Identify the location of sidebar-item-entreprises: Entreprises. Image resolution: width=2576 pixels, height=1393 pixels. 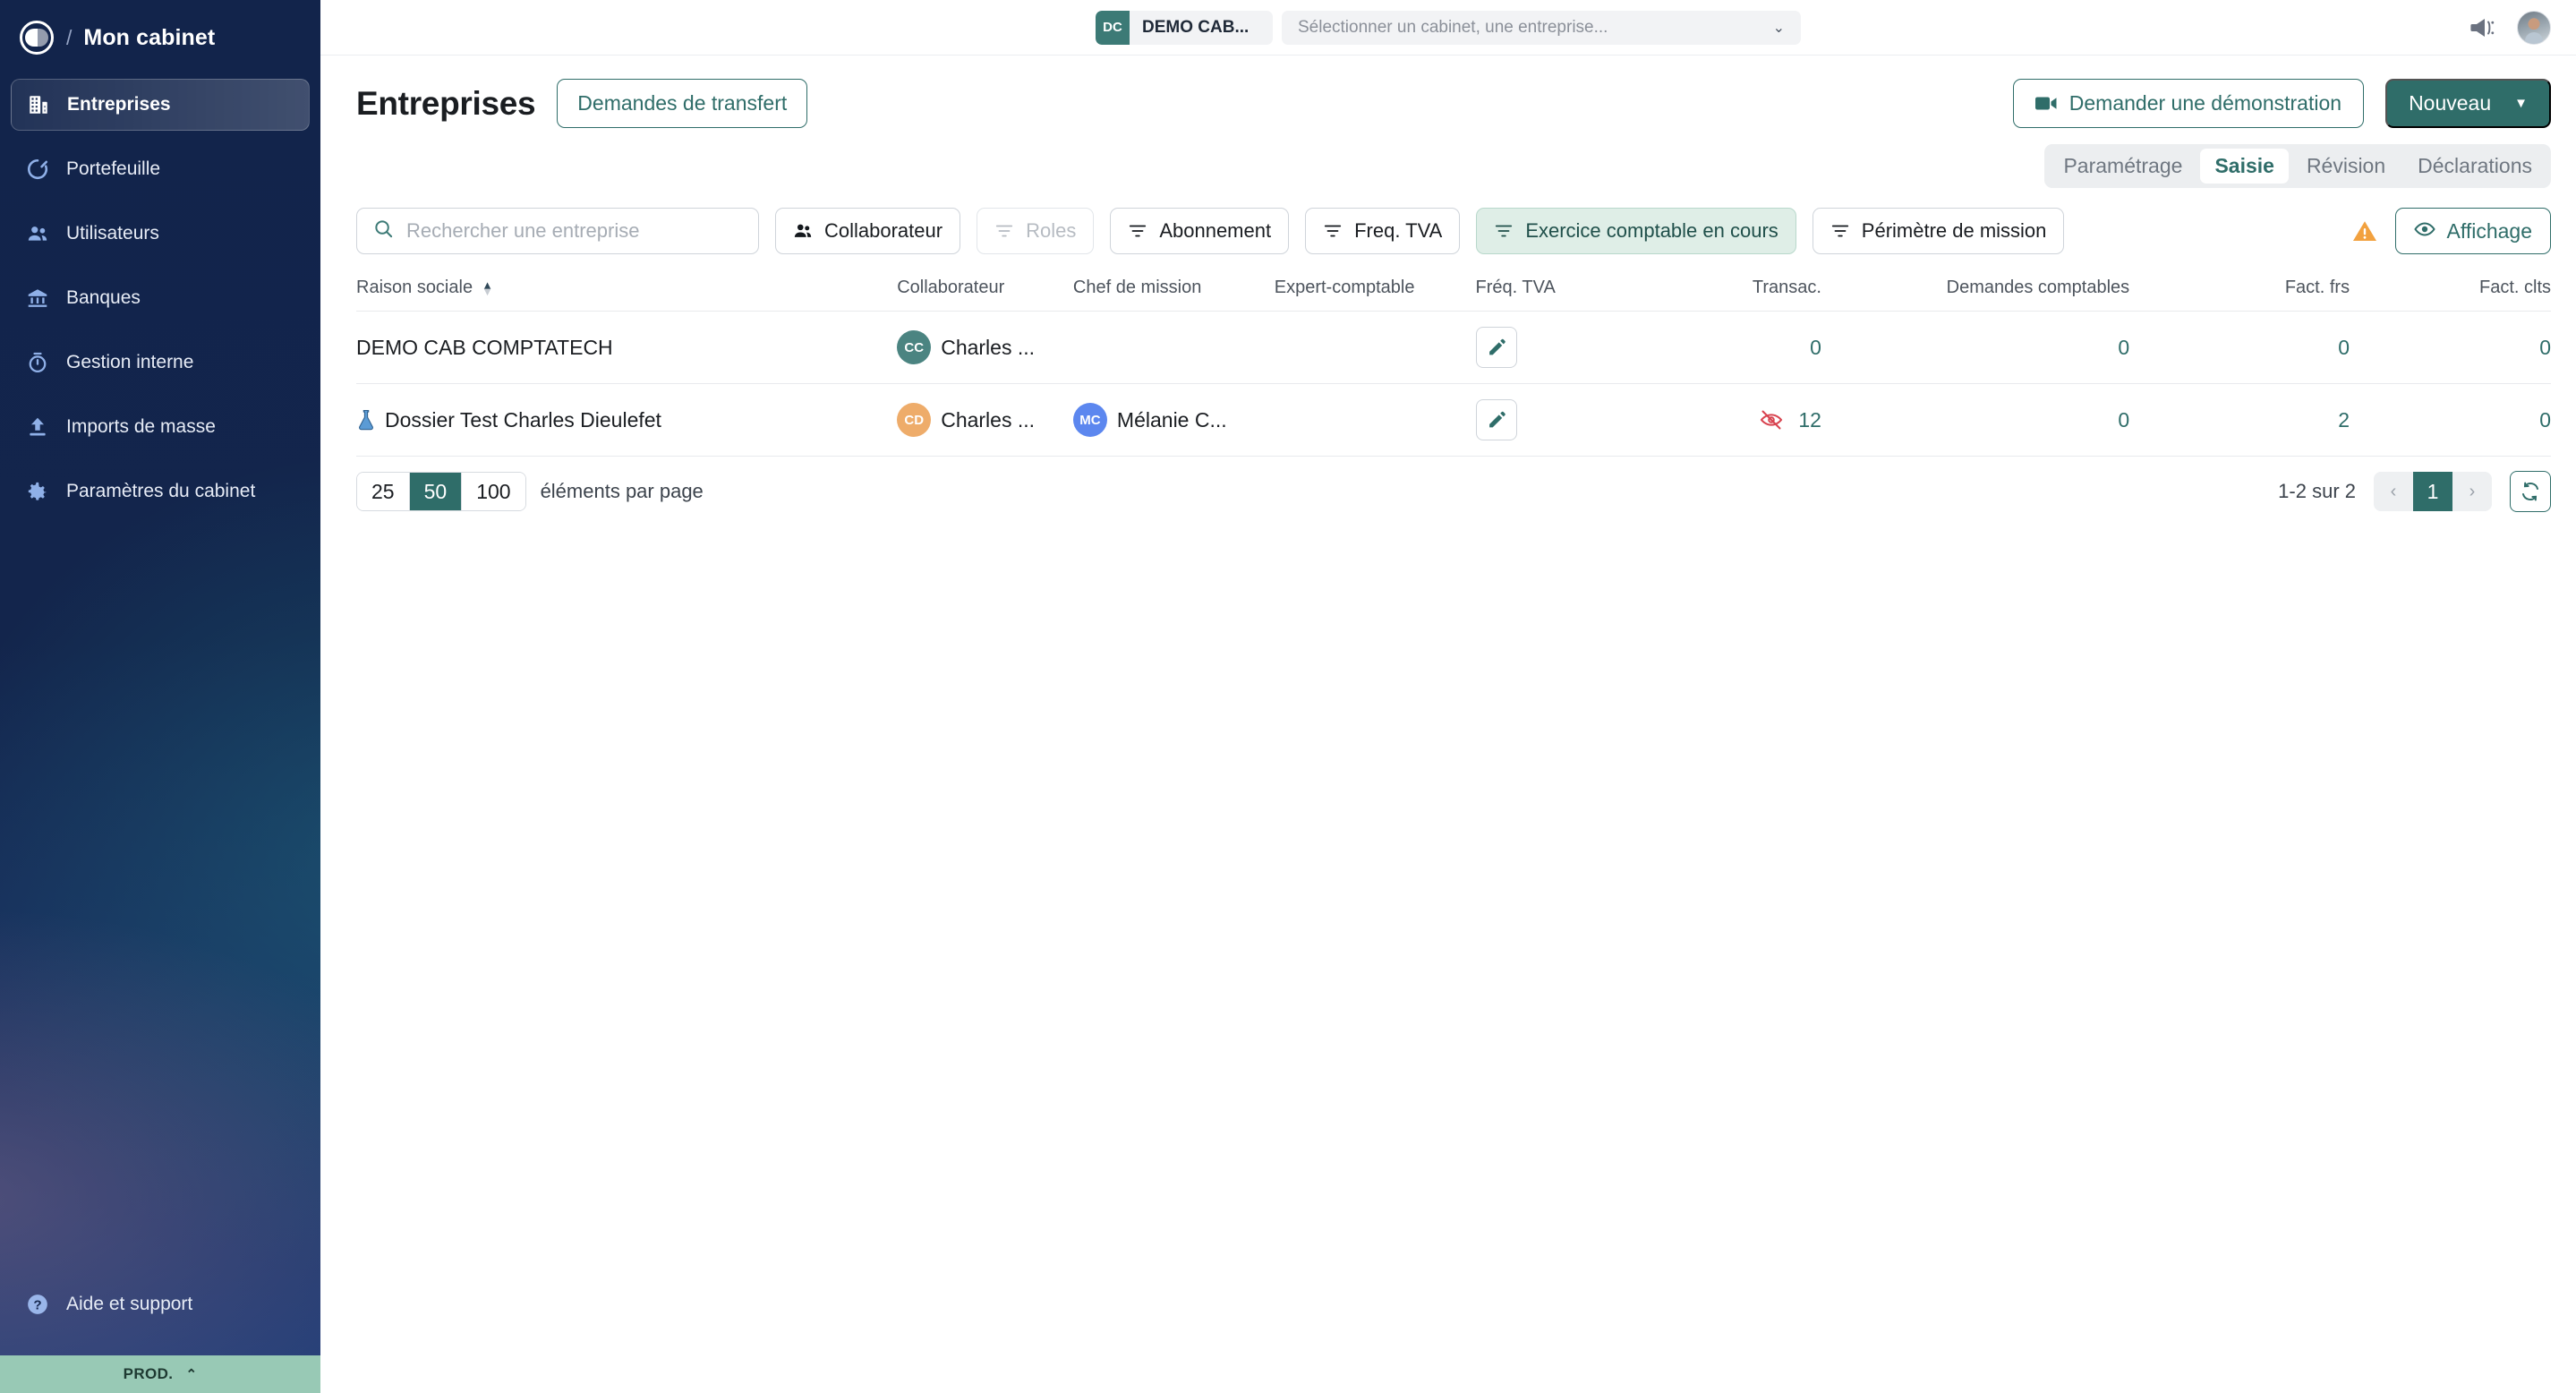
(160, 105).